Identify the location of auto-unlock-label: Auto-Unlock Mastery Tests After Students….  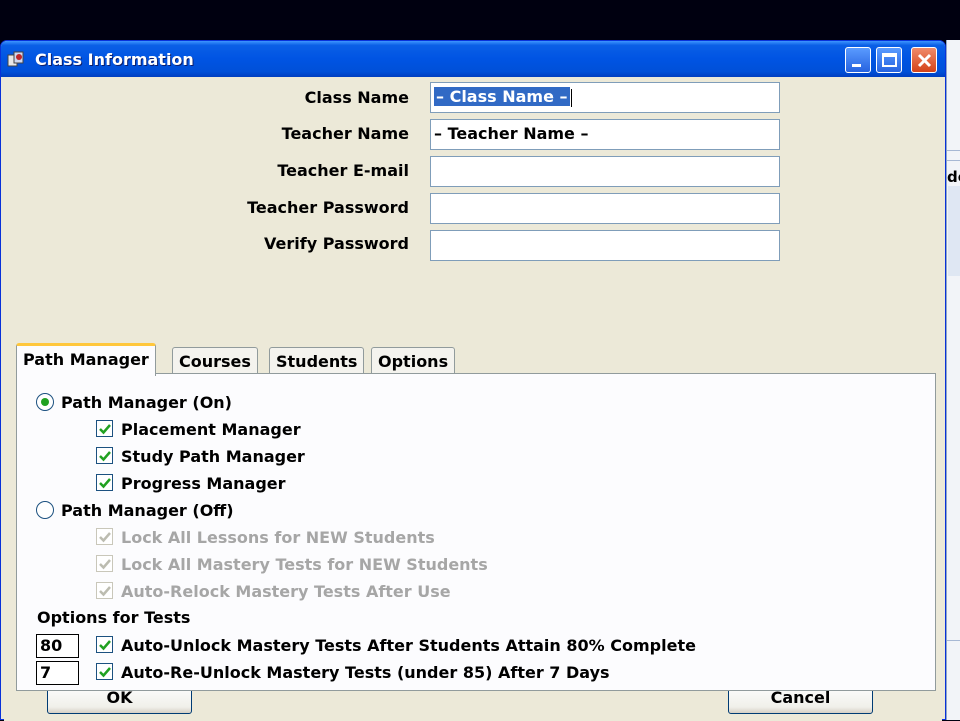
(408, 645).